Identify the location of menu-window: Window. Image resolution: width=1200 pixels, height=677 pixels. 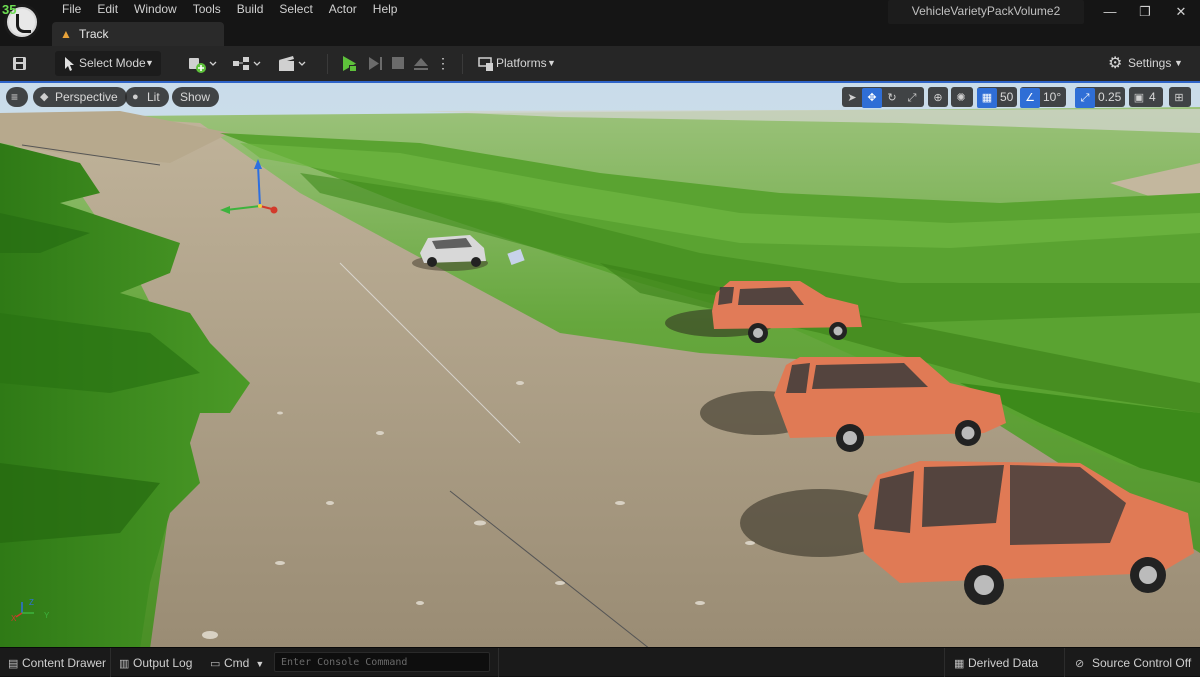
(155, 10).